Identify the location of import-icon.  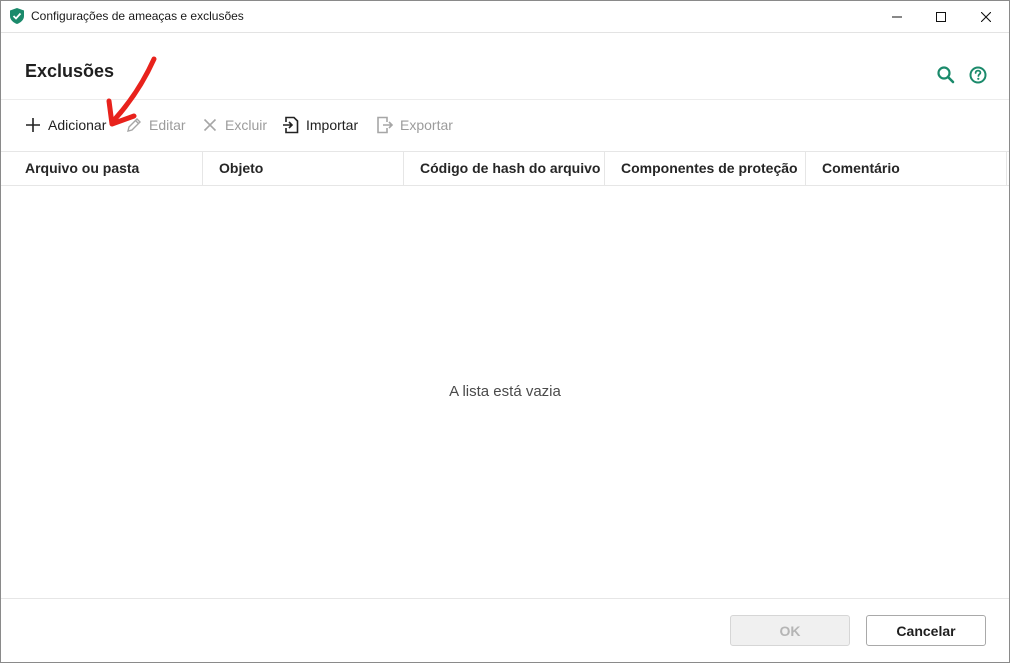
(291, 125).